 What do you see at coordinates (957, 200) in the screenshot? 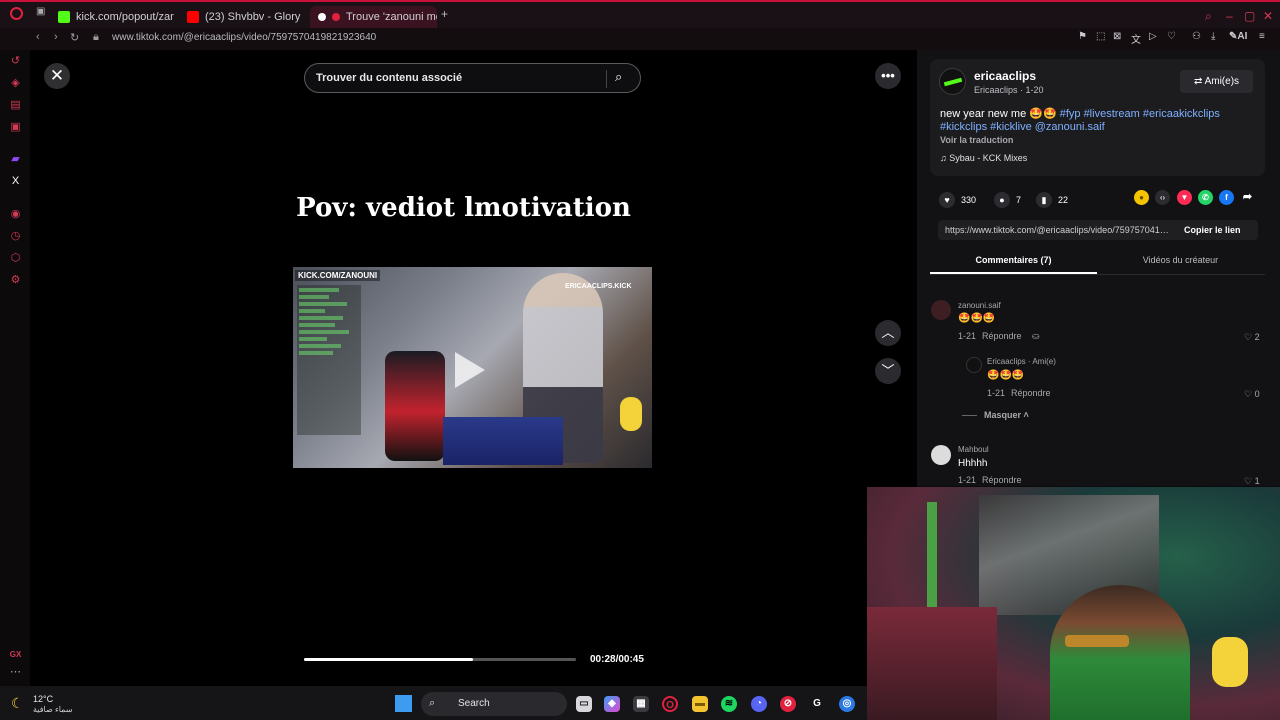
I see `like-button: ♥ 330` at bounding box center [957, 200].